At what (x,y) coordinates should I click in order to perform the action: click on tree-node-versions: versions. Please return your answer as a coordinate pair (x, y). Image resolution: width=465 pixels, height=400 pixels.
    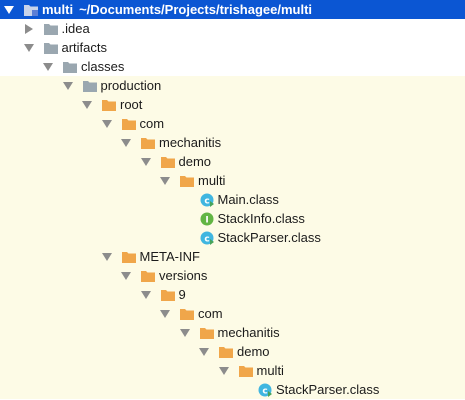
    Looking at the image, I should click on (232, 275).